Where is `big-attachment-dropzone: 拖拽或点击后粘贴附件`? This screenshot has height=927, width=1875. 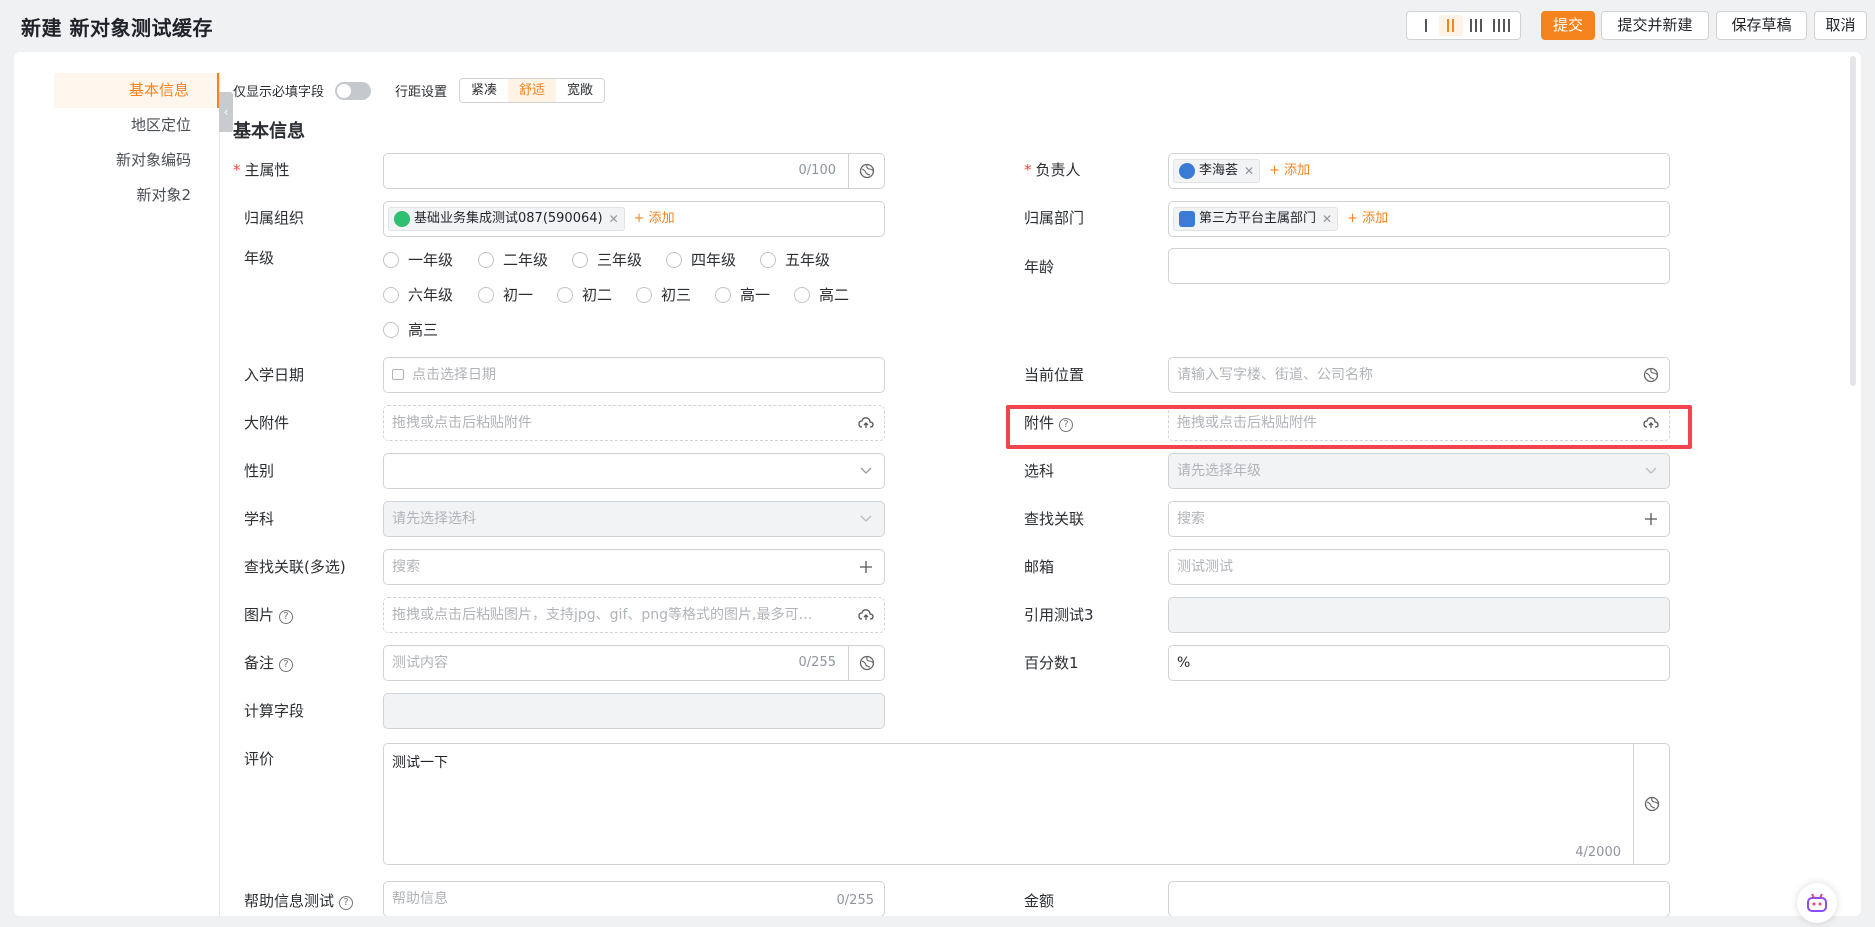
big-attachment-dropzone: 拖拽或点击后粘贴附件 is located at coordinates (634, 423).